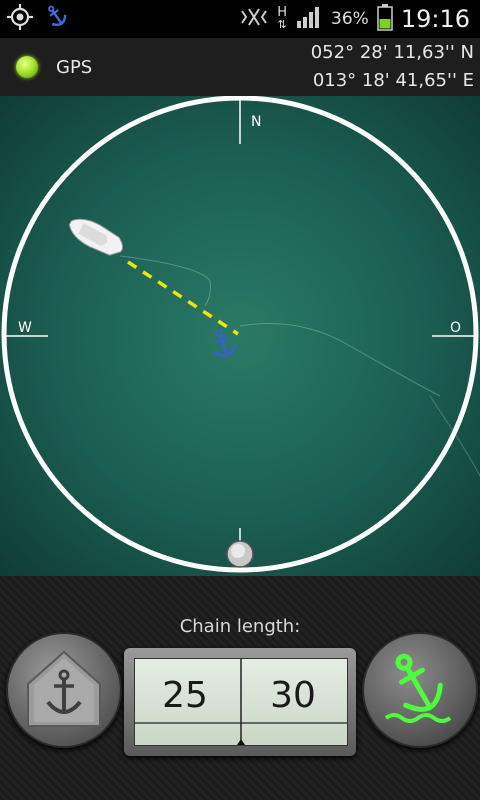 The height and width of the screenshot is (800, 480). I want to click on anchor-notification-icon, so click(57, 19).